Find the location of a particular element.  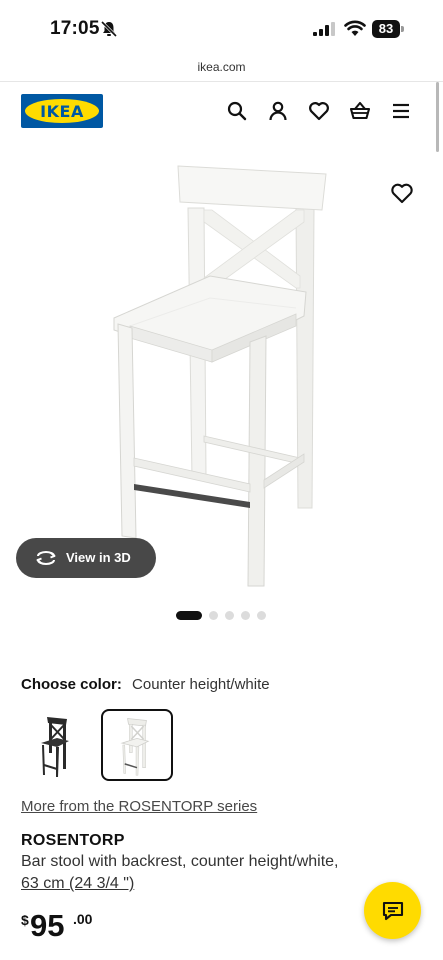

favorites-icon is located at coordinates (319, 111).